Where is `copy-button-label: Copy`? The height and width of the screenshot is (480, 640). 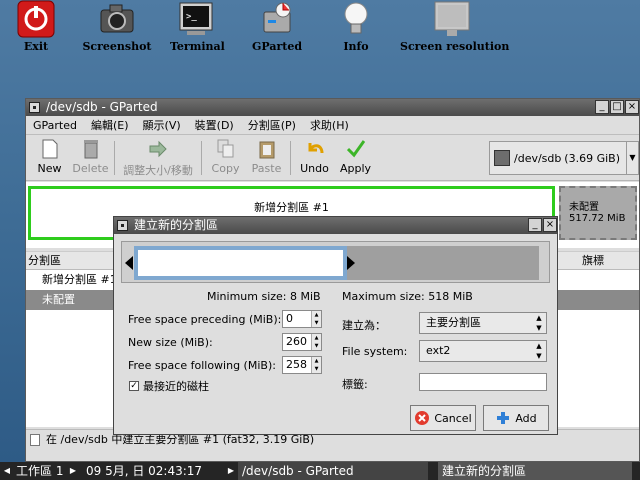 copy-button-label: Copy is located at coordinates (225, 168).